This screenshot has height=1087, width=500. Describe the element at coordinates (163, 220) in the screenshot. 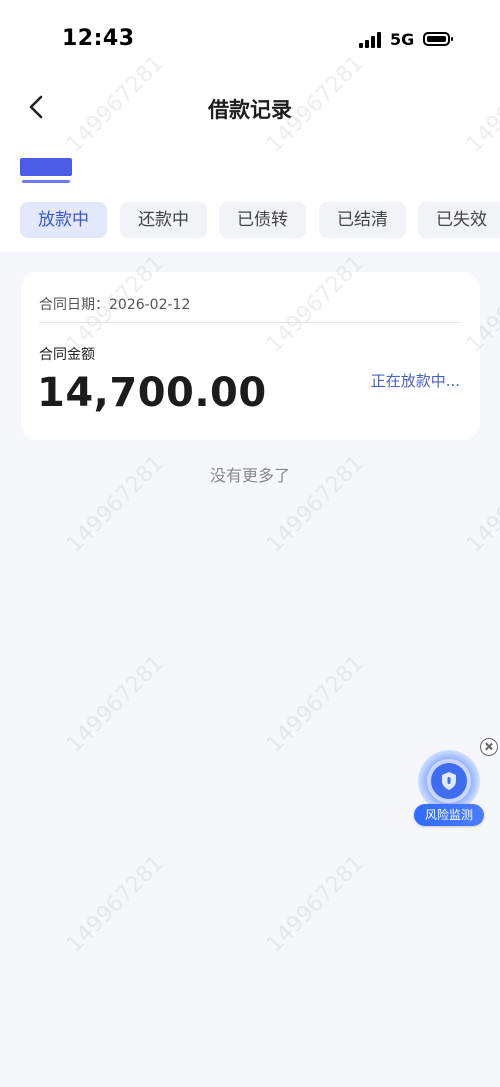

I see `tab-repaying: 还款中` at that location.